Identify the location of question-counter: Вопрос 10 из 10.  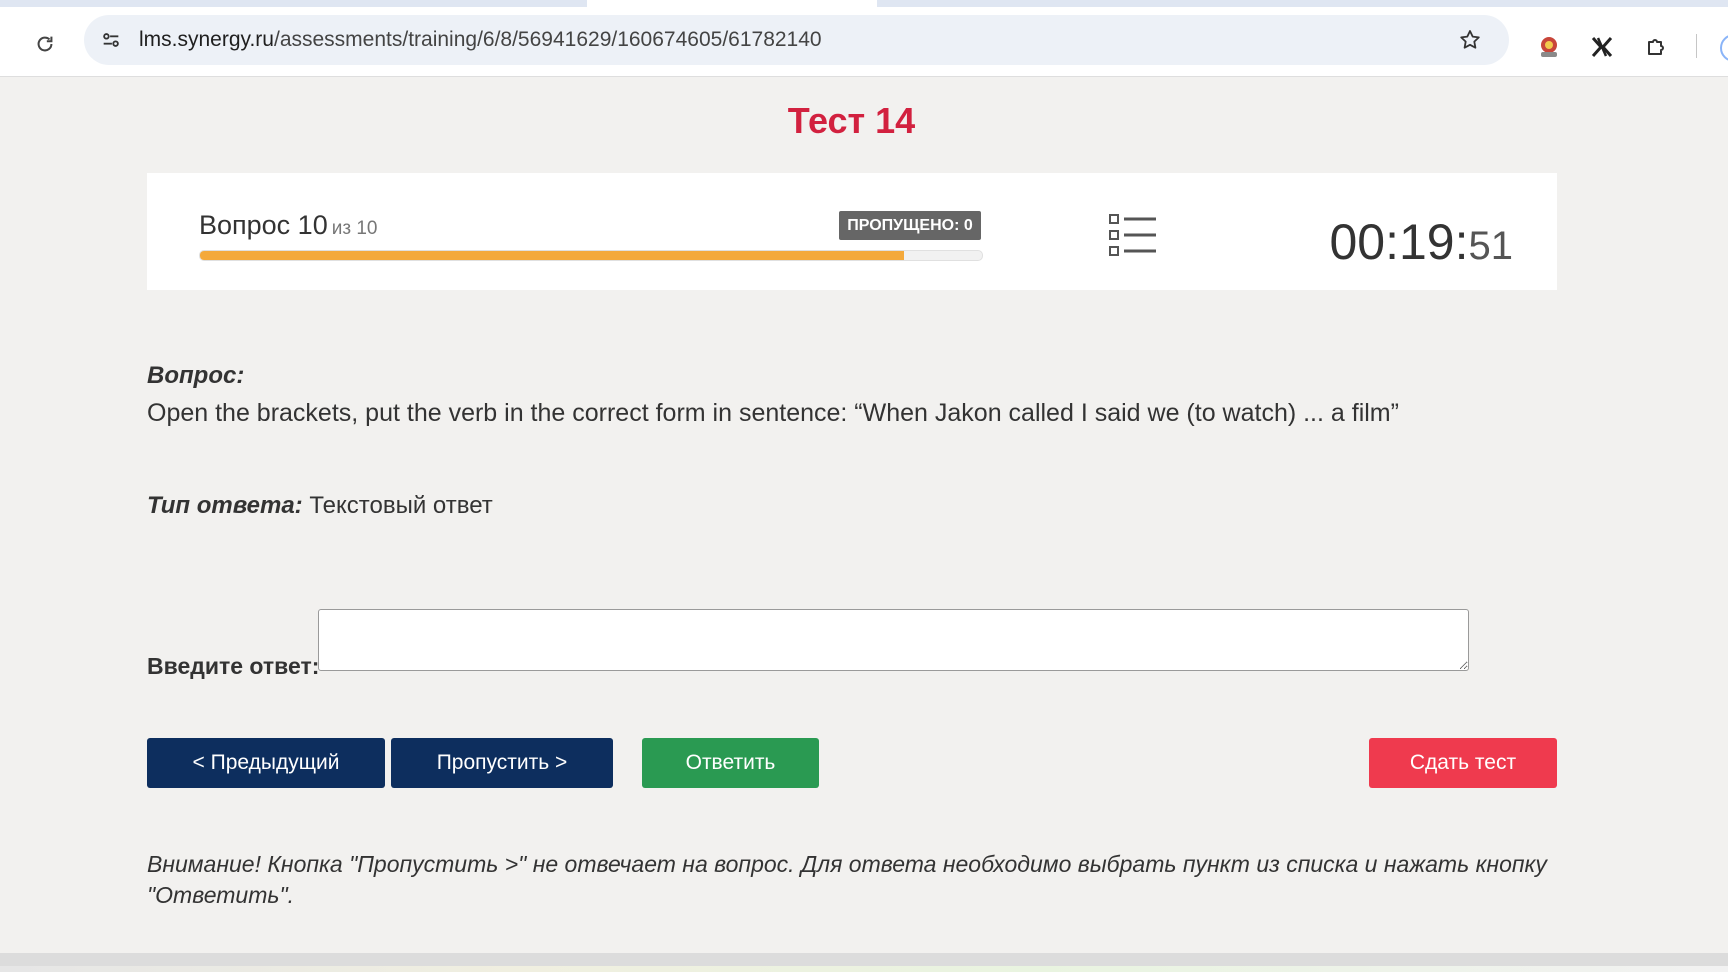
(288, 225).